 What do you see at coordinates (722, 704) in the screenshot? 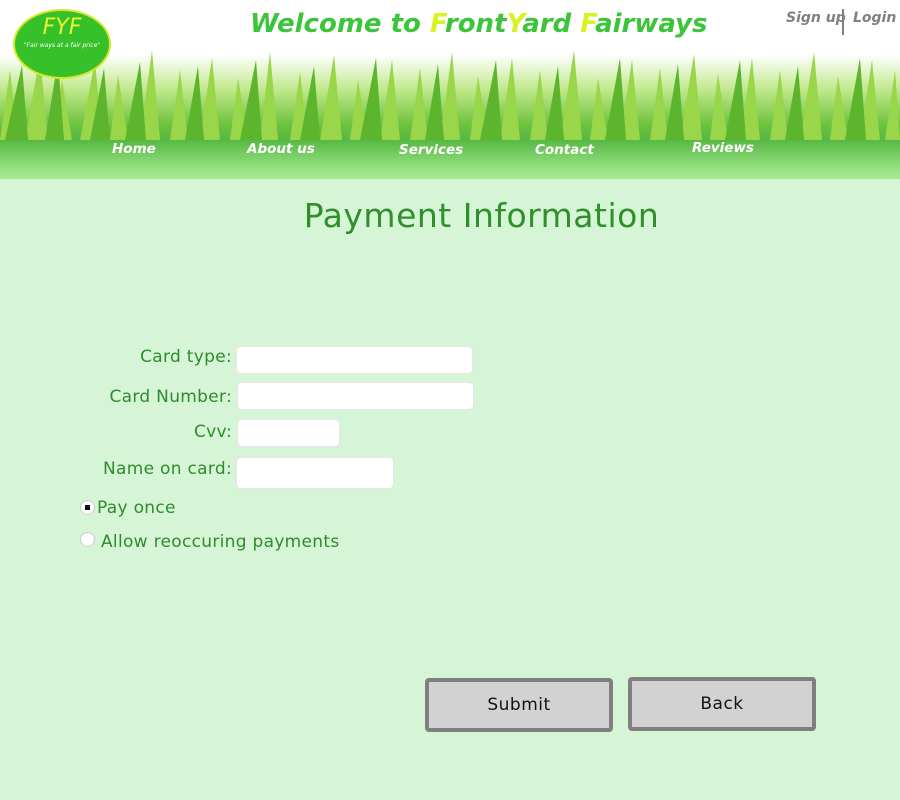
I see `back-button: Back` at bounding box center [722, 704].